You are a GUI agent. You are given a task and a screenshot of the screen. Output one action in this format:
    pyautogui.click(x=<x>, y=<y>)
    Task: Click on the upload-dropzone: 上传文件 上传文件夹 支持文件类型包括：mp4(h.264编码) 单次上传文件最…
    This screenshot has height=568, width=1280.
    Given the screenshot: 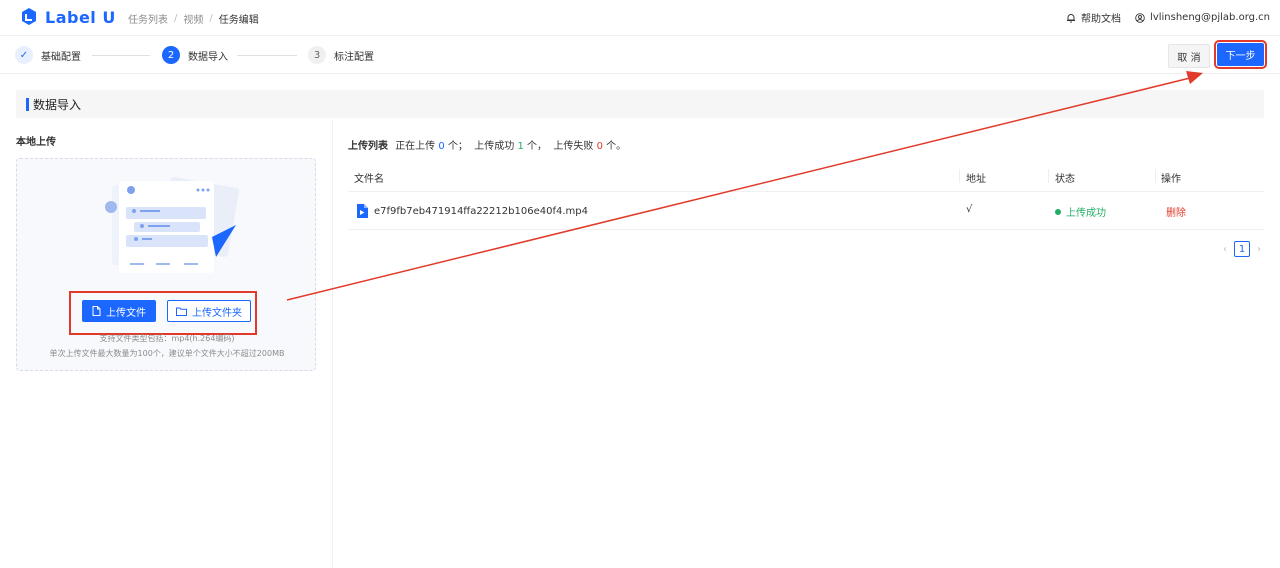 What is the action you would take?
    pyautogui.click(x=166, y=264)
    